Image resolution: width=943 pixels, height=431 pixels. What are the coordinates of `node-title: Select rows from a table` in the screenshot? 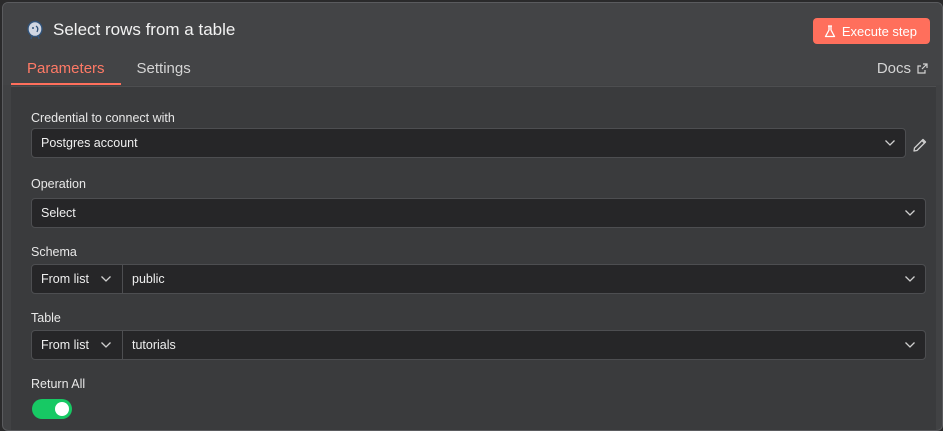 It's located at (144, 29).